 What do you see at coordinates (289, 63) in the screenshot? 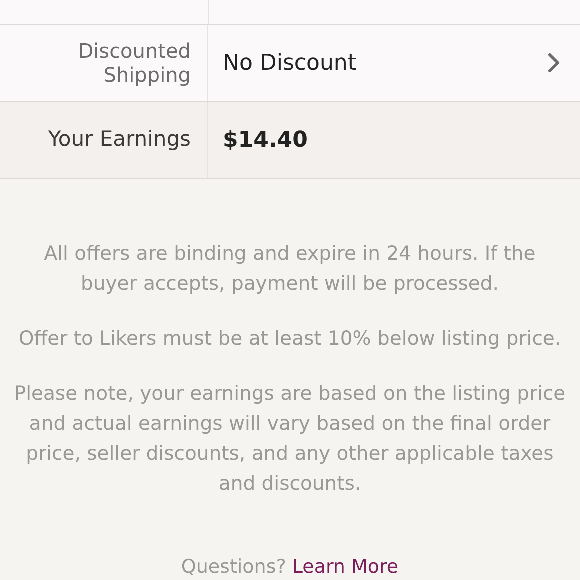
I see `row-value: No Discount` at bounding box center [289, 63].